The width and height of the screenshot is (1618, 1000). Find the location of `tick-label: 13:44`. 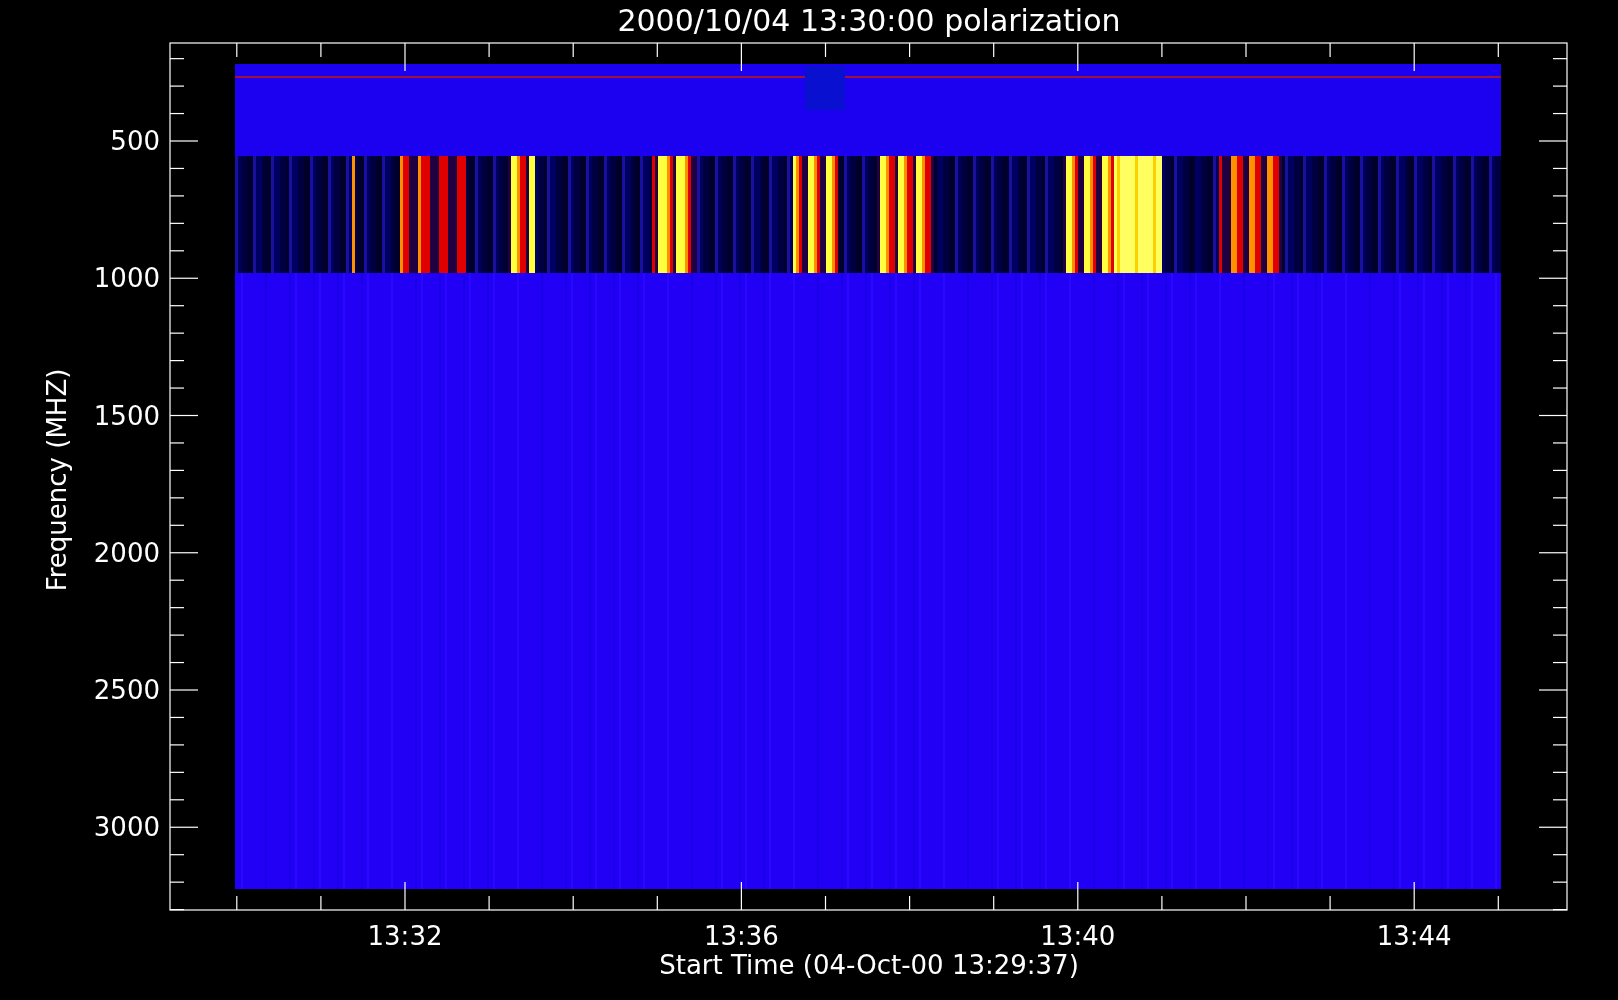

tick-label: 13:44 is located at coordinates (1414, 936).